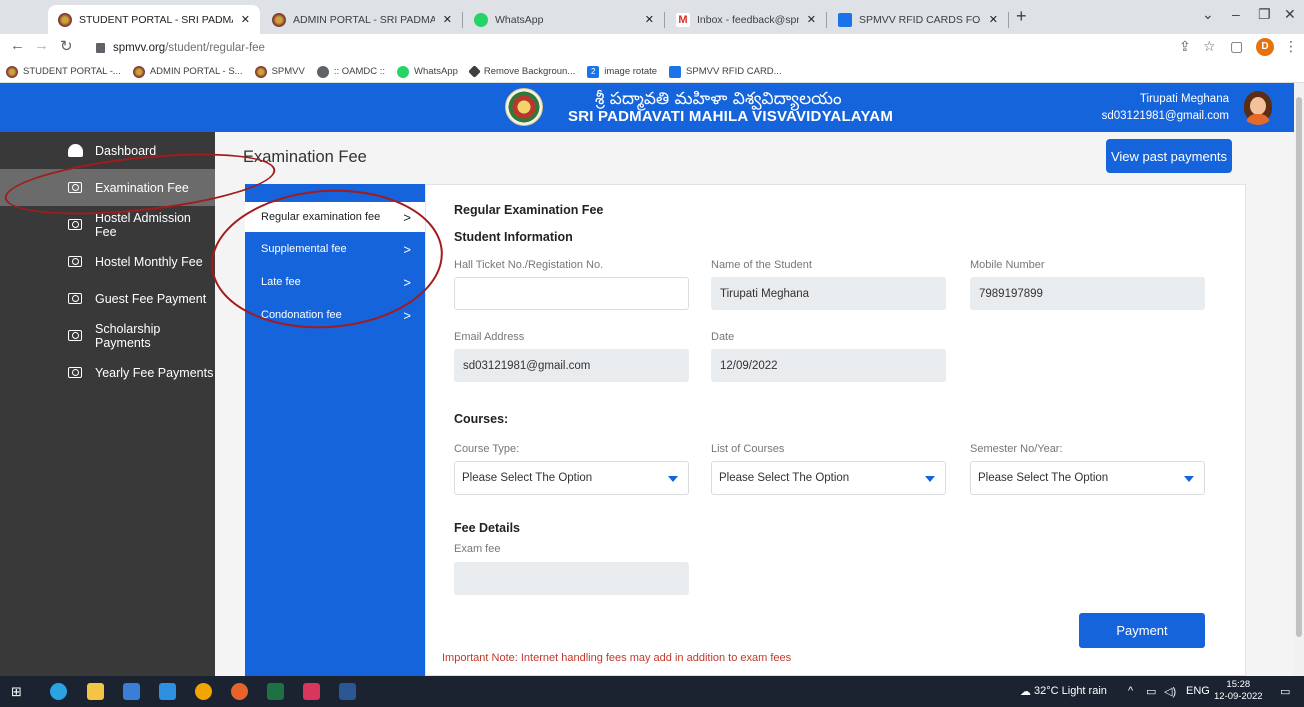 This screenshot has height=707, width=1304. I want to click on exam-fee-label: Exam fee, so click(477, 549).